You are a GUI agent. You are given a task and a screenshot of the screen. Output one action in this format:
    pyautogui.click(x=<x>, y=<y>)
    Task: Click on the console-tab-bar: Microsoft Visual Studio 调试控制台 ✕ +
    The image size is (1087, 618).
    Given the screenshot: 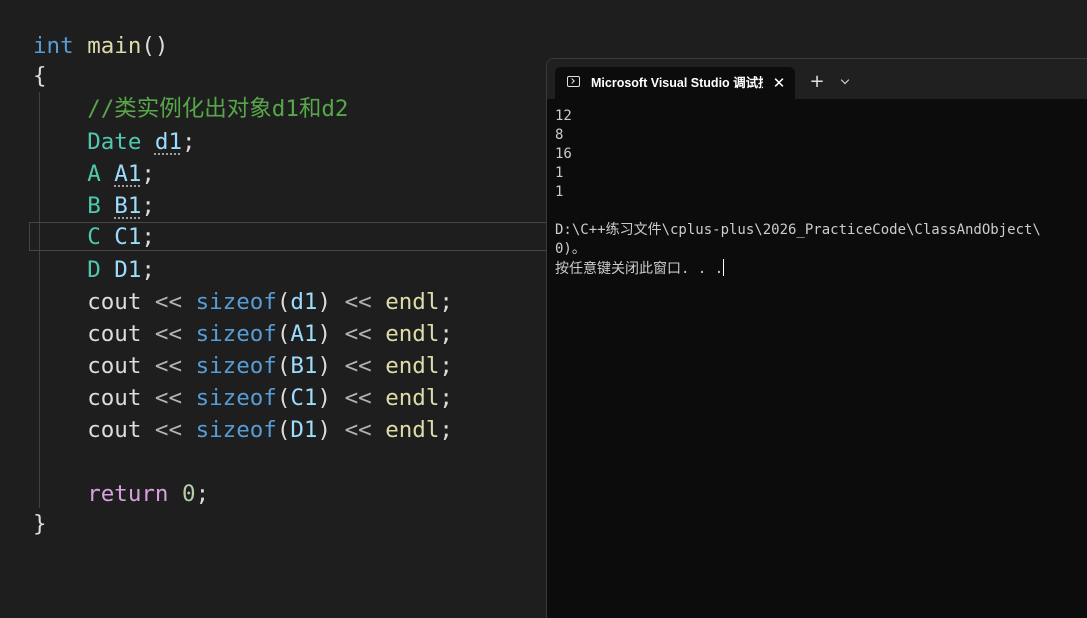 What is the action you would take?
    pyautogui.click(x=817, y=79)
    